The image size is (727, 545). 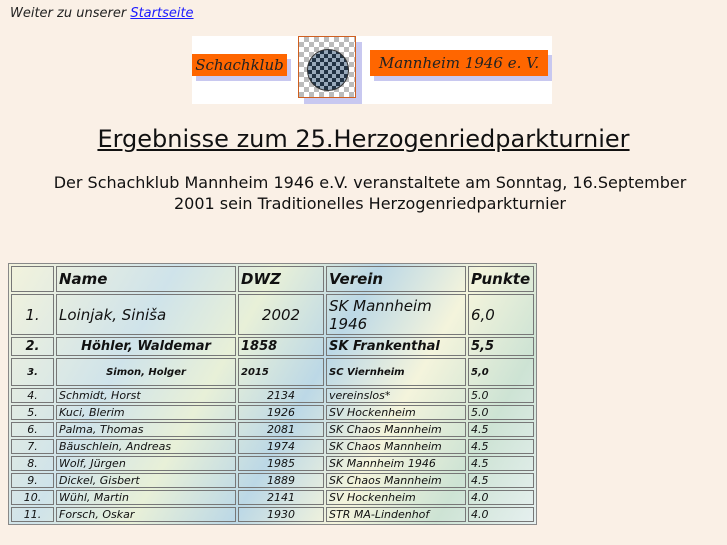 What do you see at coordinates (32, 346) in the screenshot?
I see `cell-rank: 2.` at bounding box center [32, 346].